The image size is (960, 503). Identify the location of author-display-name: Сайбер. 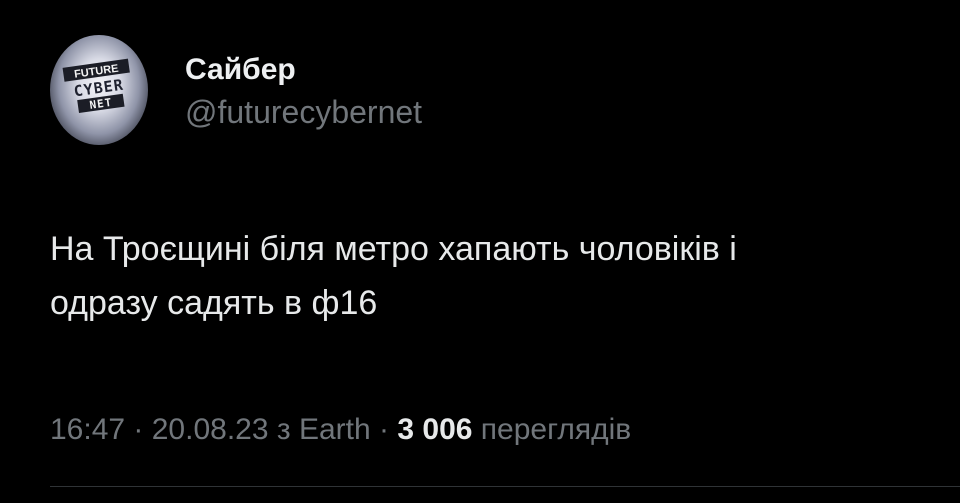
(303, 70).